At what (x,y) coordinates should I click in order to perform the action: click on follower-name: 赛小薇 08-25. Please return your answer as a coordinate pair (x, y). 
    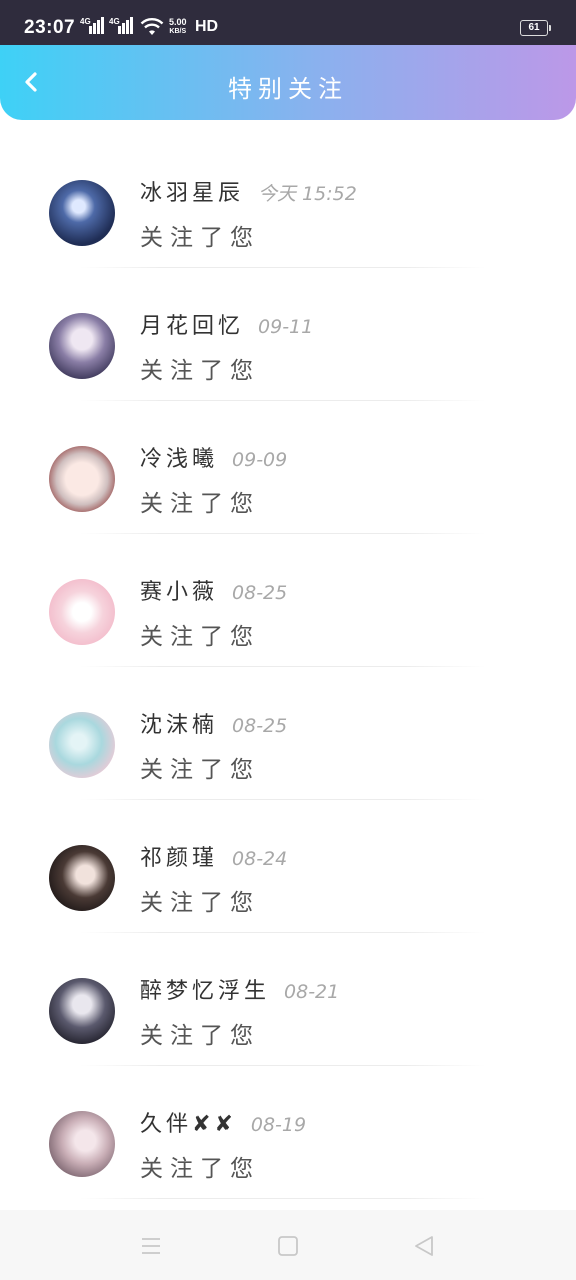
    Looking at the image, I should click on (213, 590).